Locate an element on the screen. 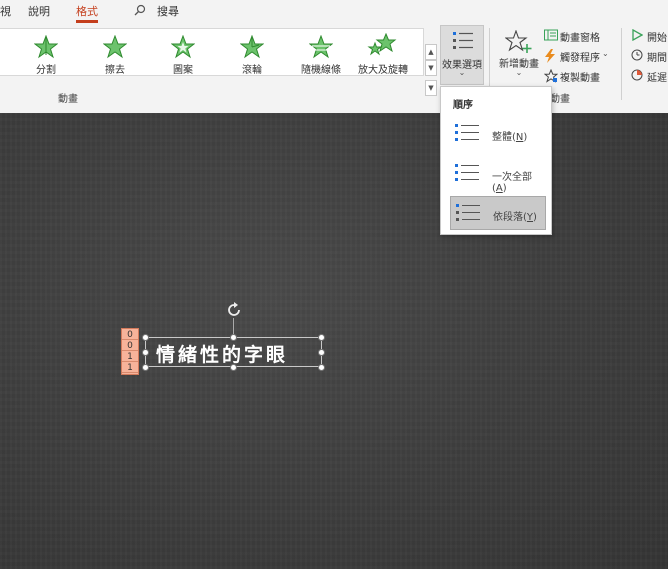 This screenshot has height=569, width=668. sequence-all-at-once: 一次全部(A) is located at coordinates (498, 175).